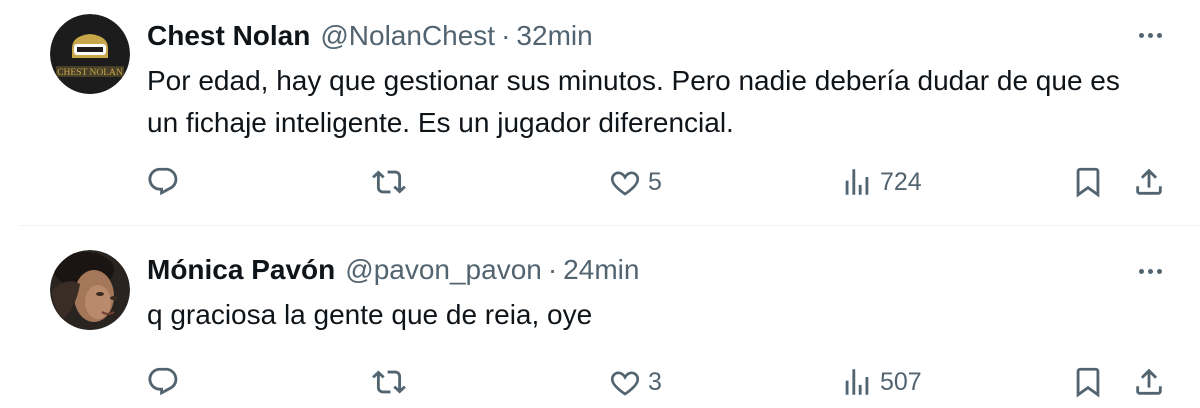  I want to click on like-count: 3, so click(655, 381).